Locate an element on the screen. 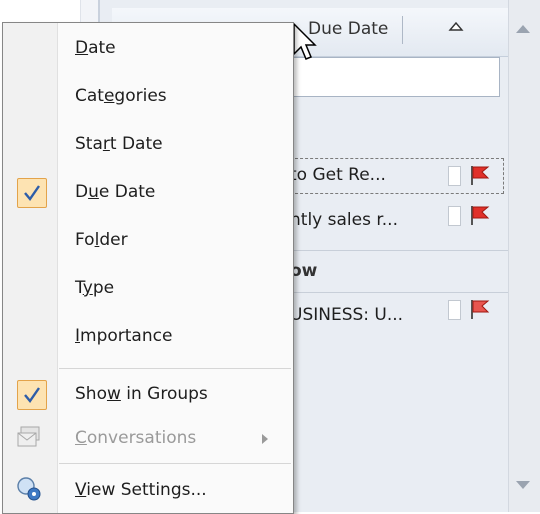  mouse-cursor-icon is located at coordinates (305, 41).